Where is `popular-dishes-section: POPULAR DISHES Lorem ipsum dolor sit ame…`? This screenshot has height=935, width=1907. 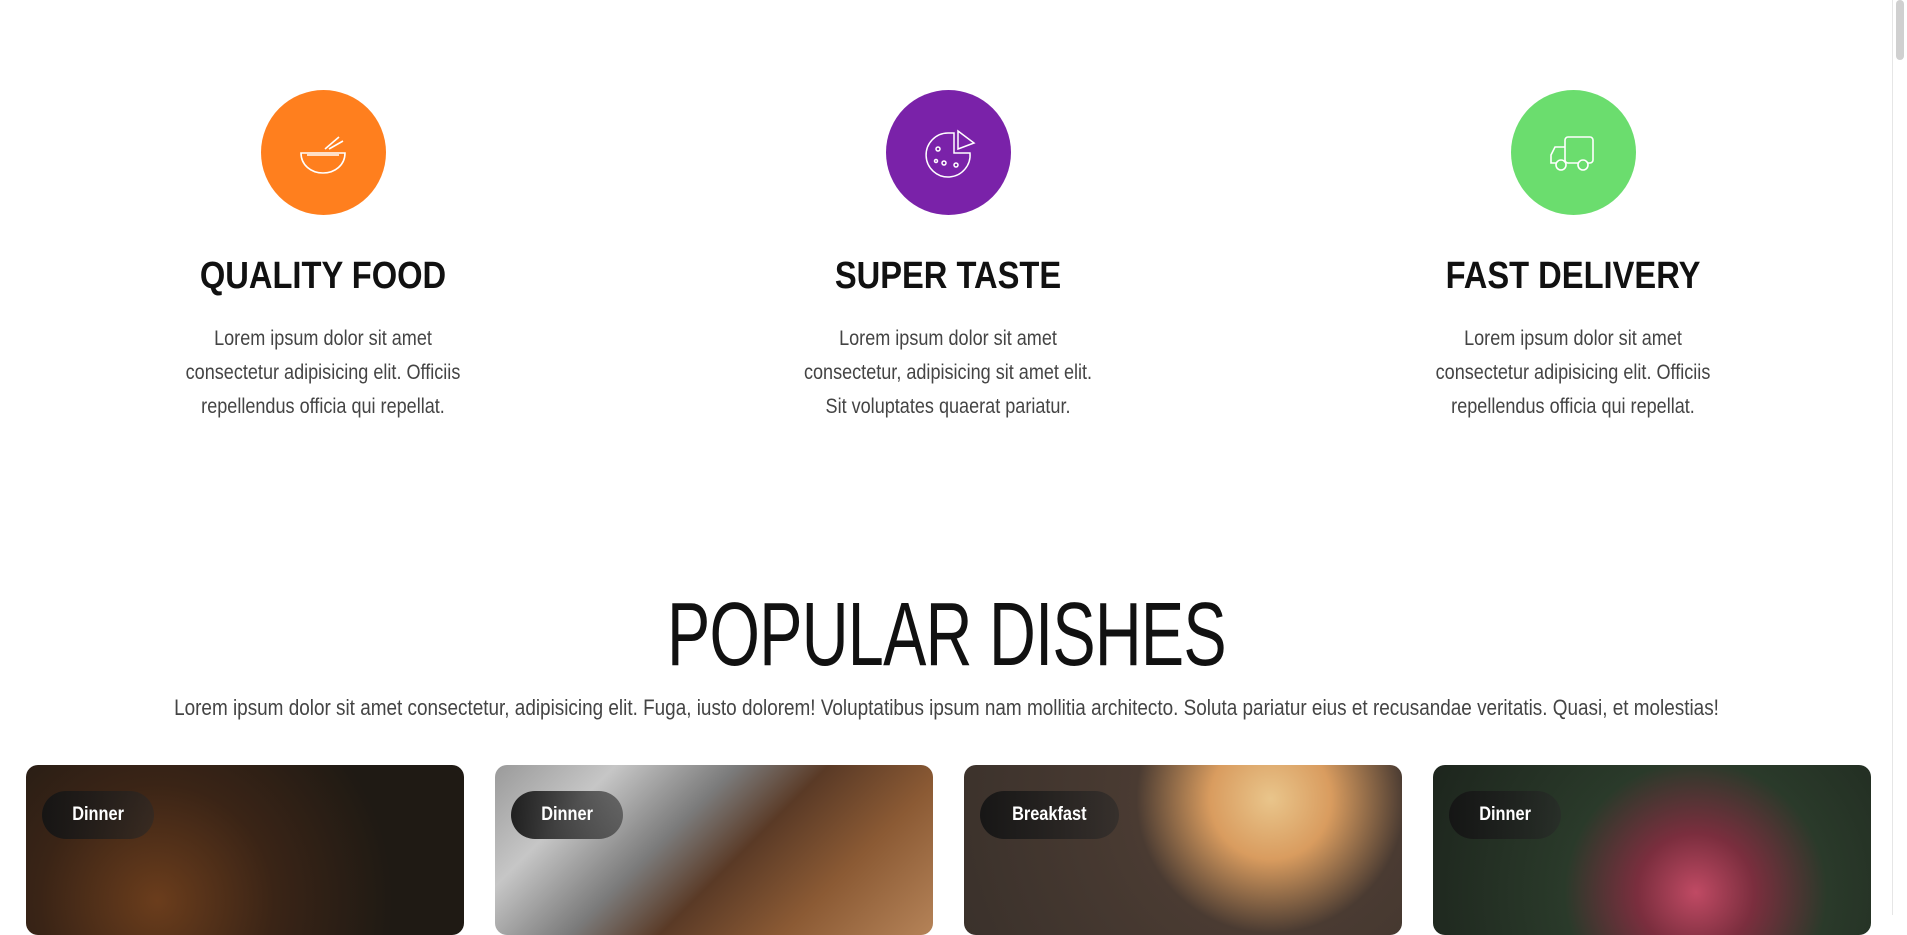 popular-dishes-section: POPULAR DISHES Lorem ipsum dolor sit ame… is located at coordinates (946, 653).